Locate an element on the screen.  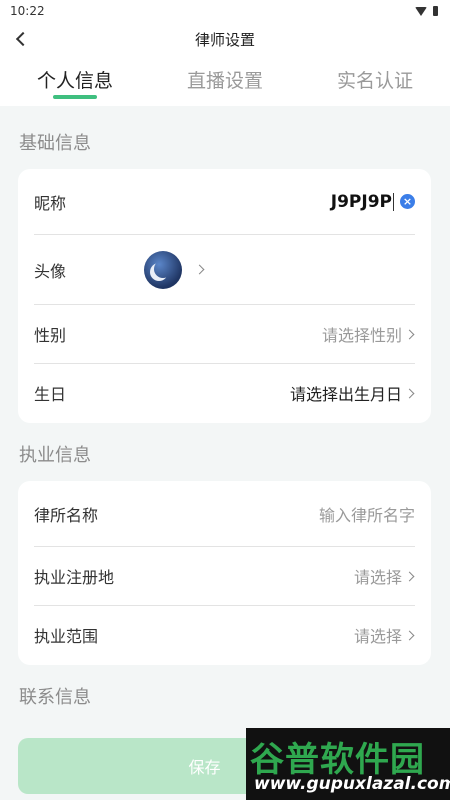
wifi-icon is located at coordinates (421, 11).